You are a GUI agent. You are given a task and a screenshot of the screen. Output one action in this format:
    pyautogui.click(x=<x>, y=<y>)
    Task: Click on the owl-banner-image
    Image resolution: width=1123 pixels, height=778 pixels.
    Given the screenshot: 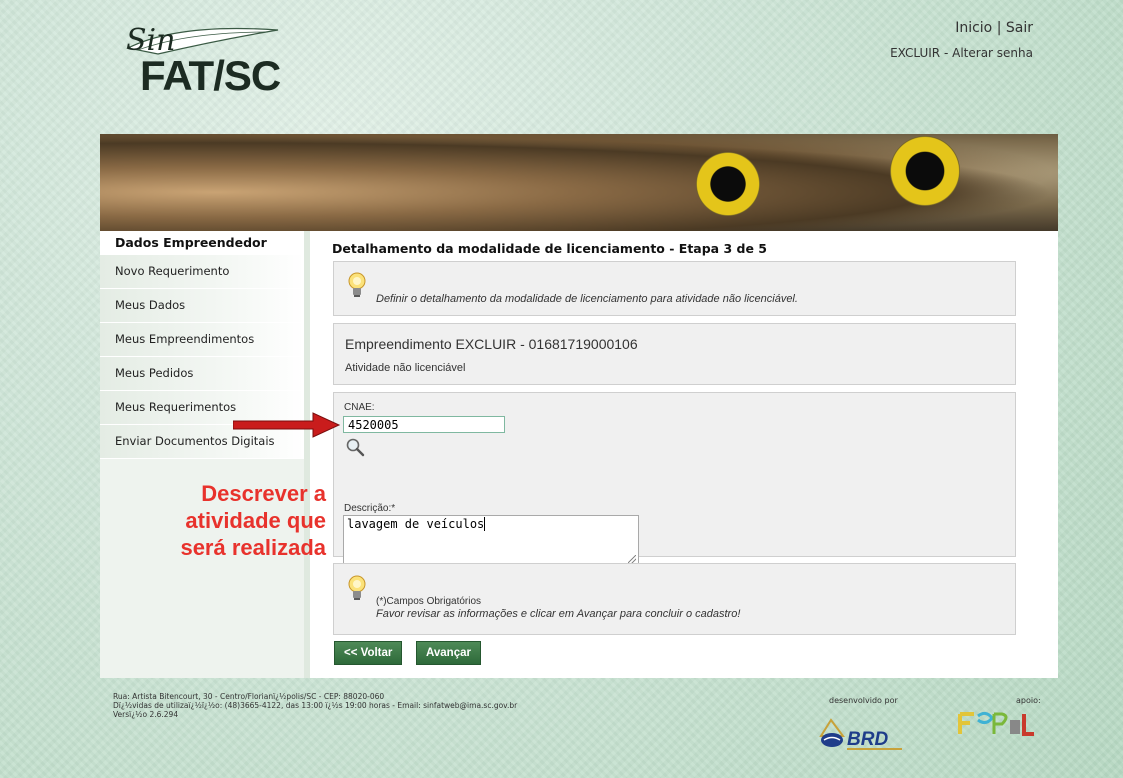 What is the action you would take?
    pyautogui.click(x=579, y=182)
    